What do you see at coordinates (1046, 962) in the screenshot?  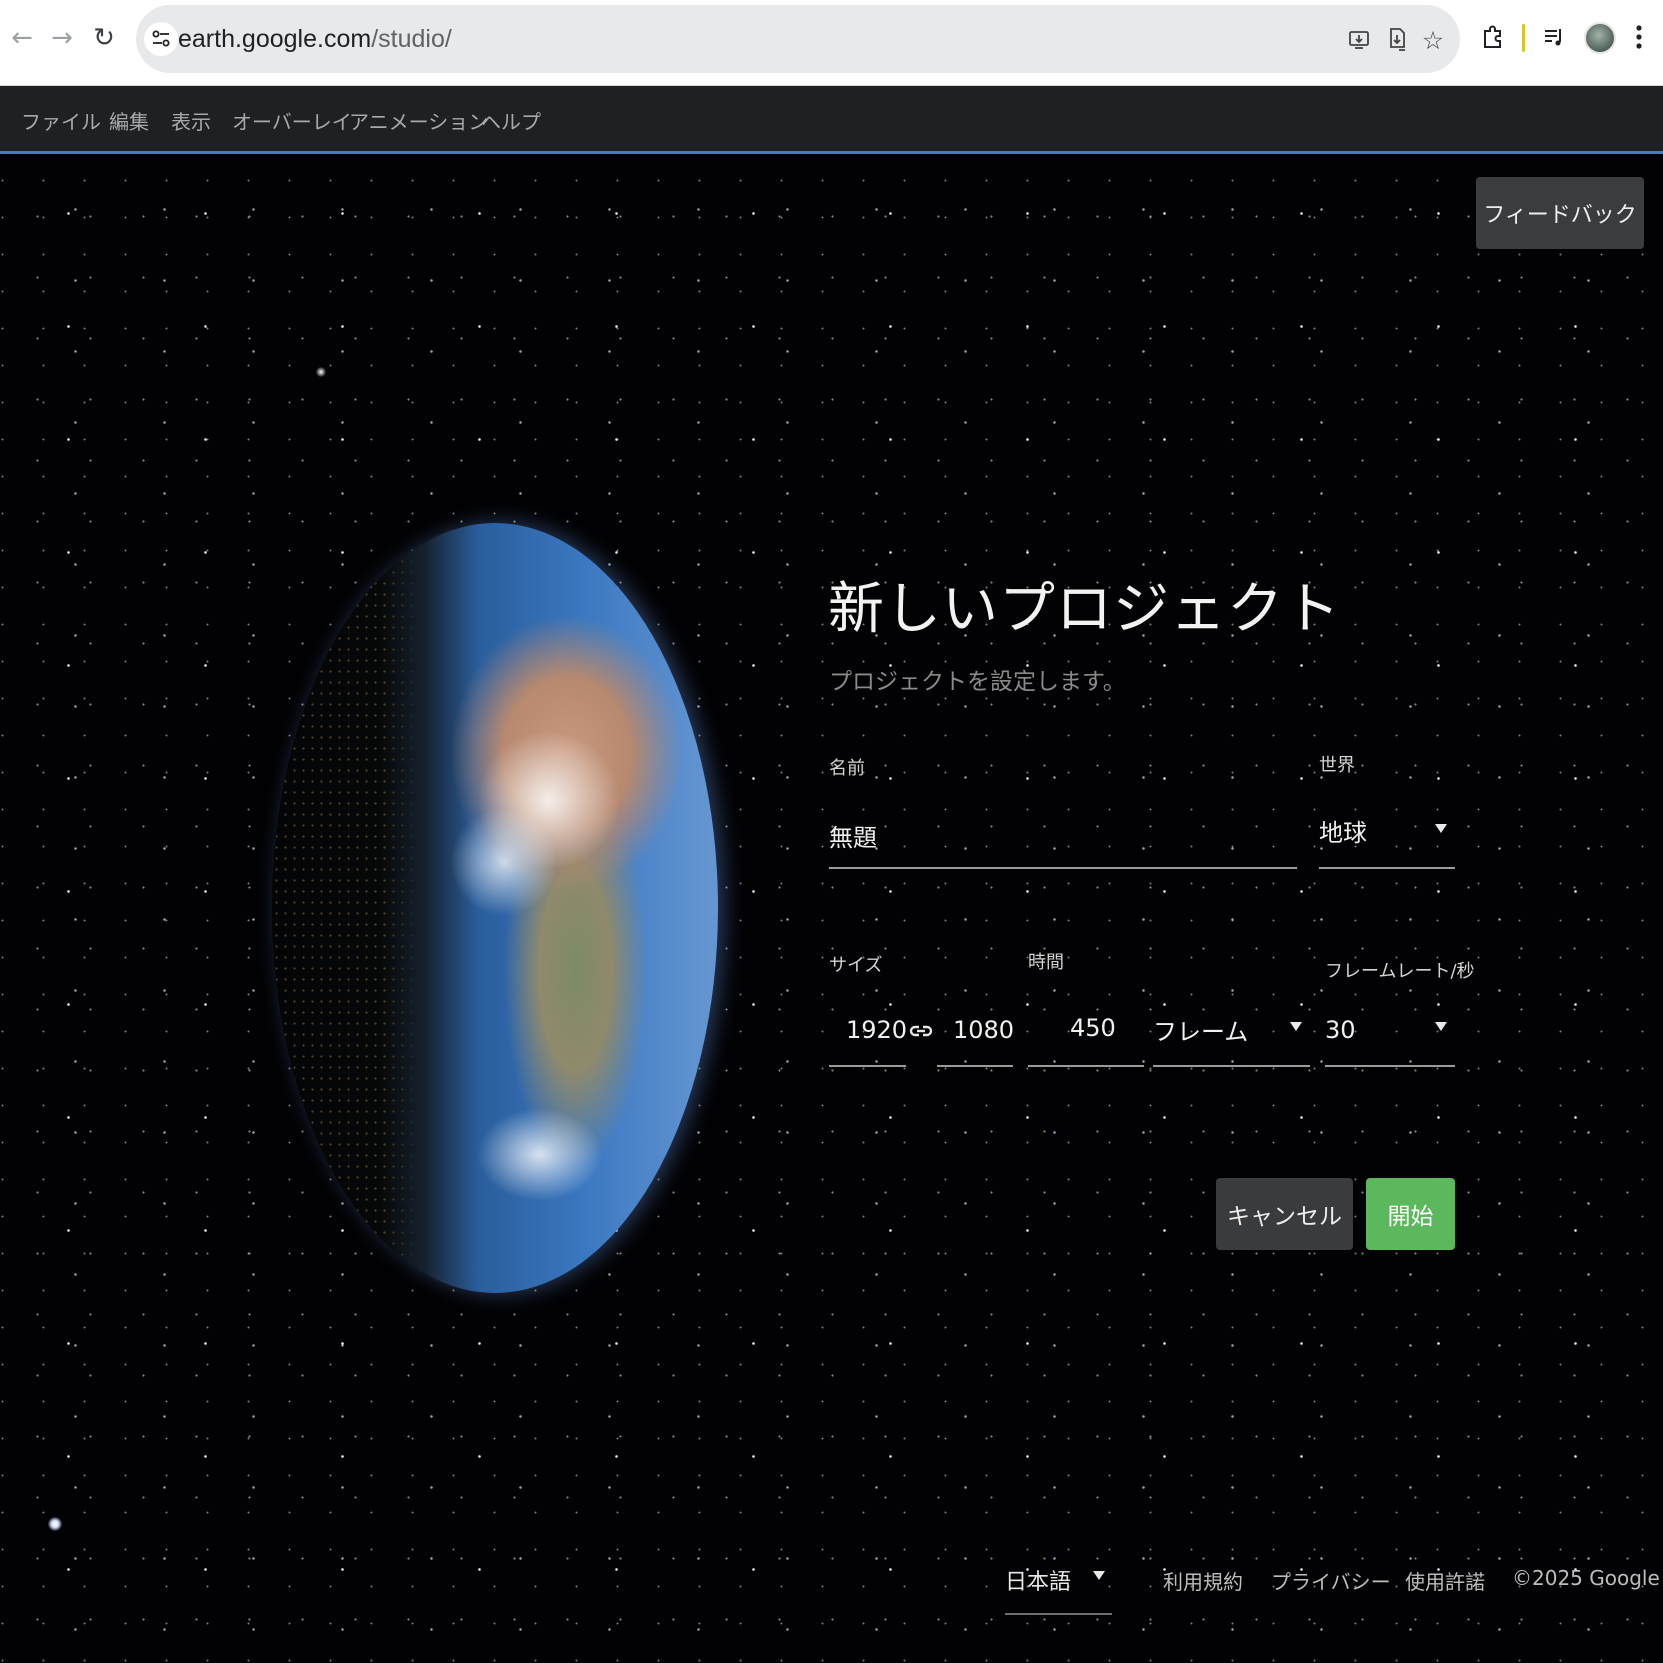 I see `duration-label: 時間` at bounding box center [1046, 962].